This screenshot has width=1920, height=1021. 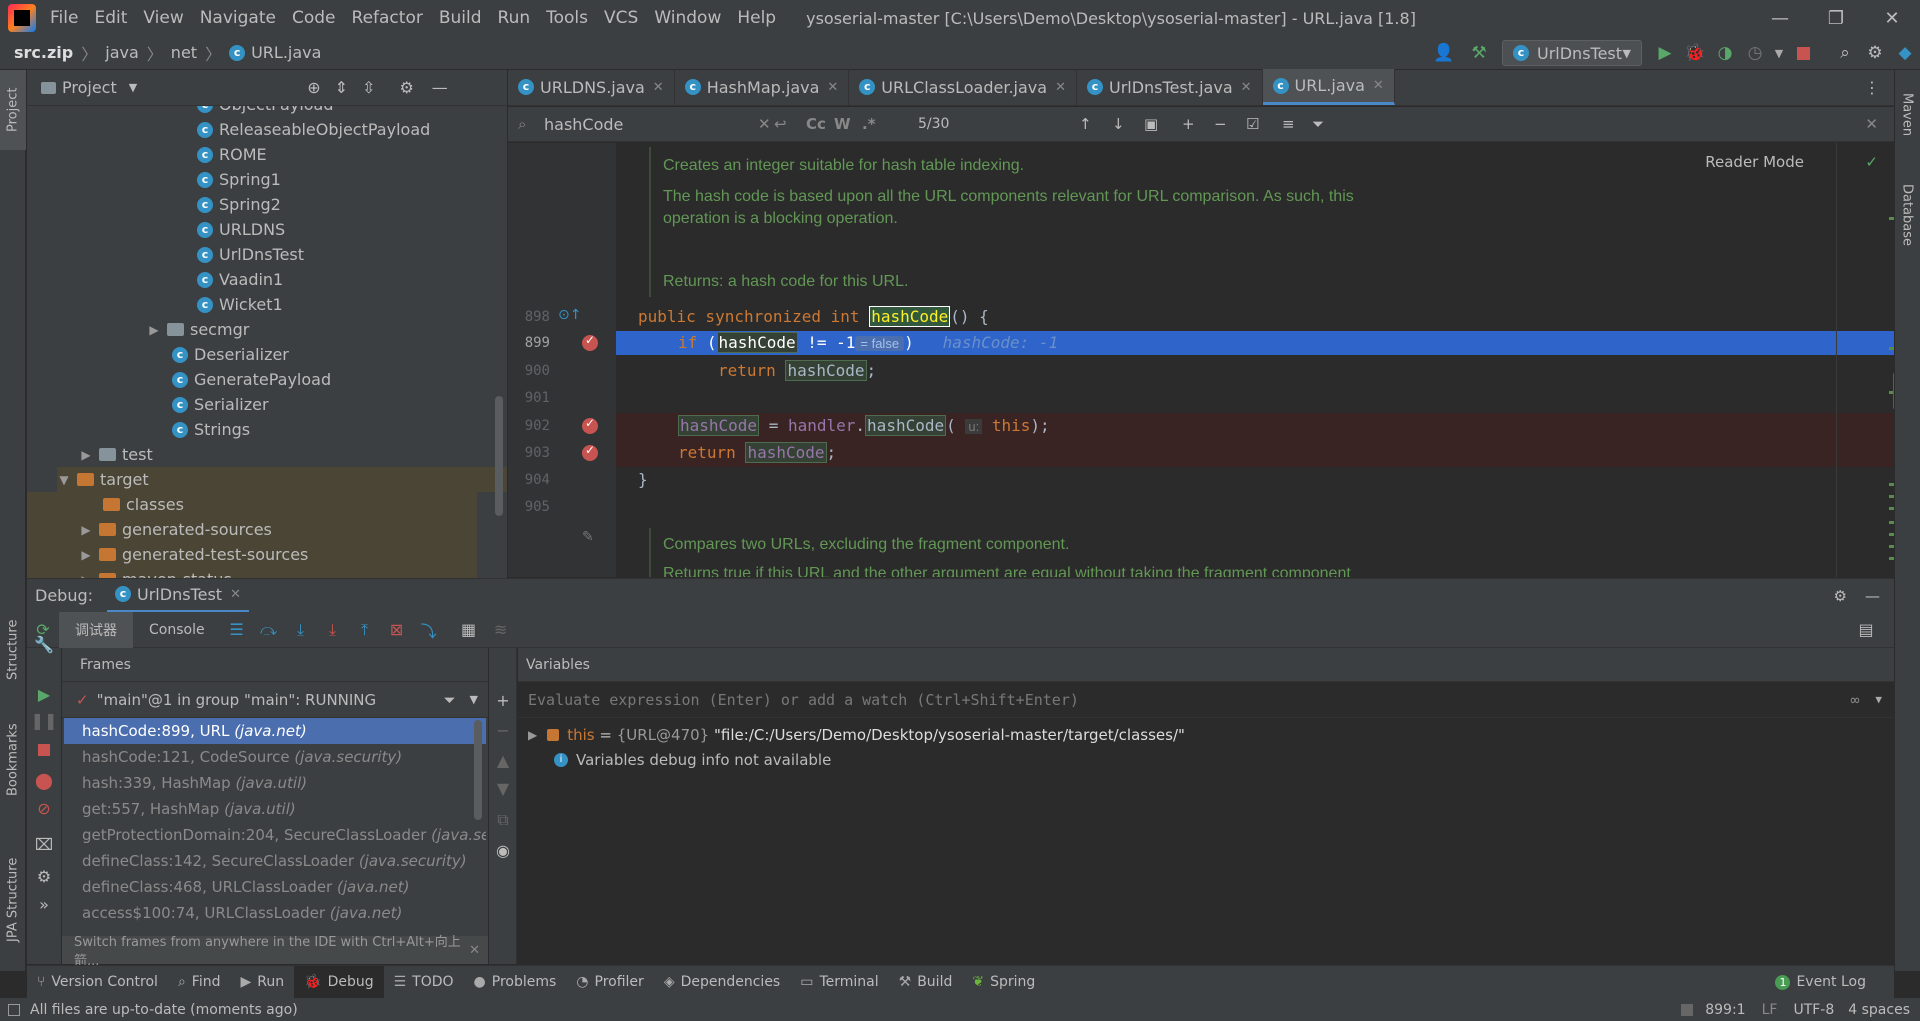 What do you see at coordinates (1854, 700) in the screenshot?
I see `infinity-icon: ∞` at bounding box center [1854, 700].